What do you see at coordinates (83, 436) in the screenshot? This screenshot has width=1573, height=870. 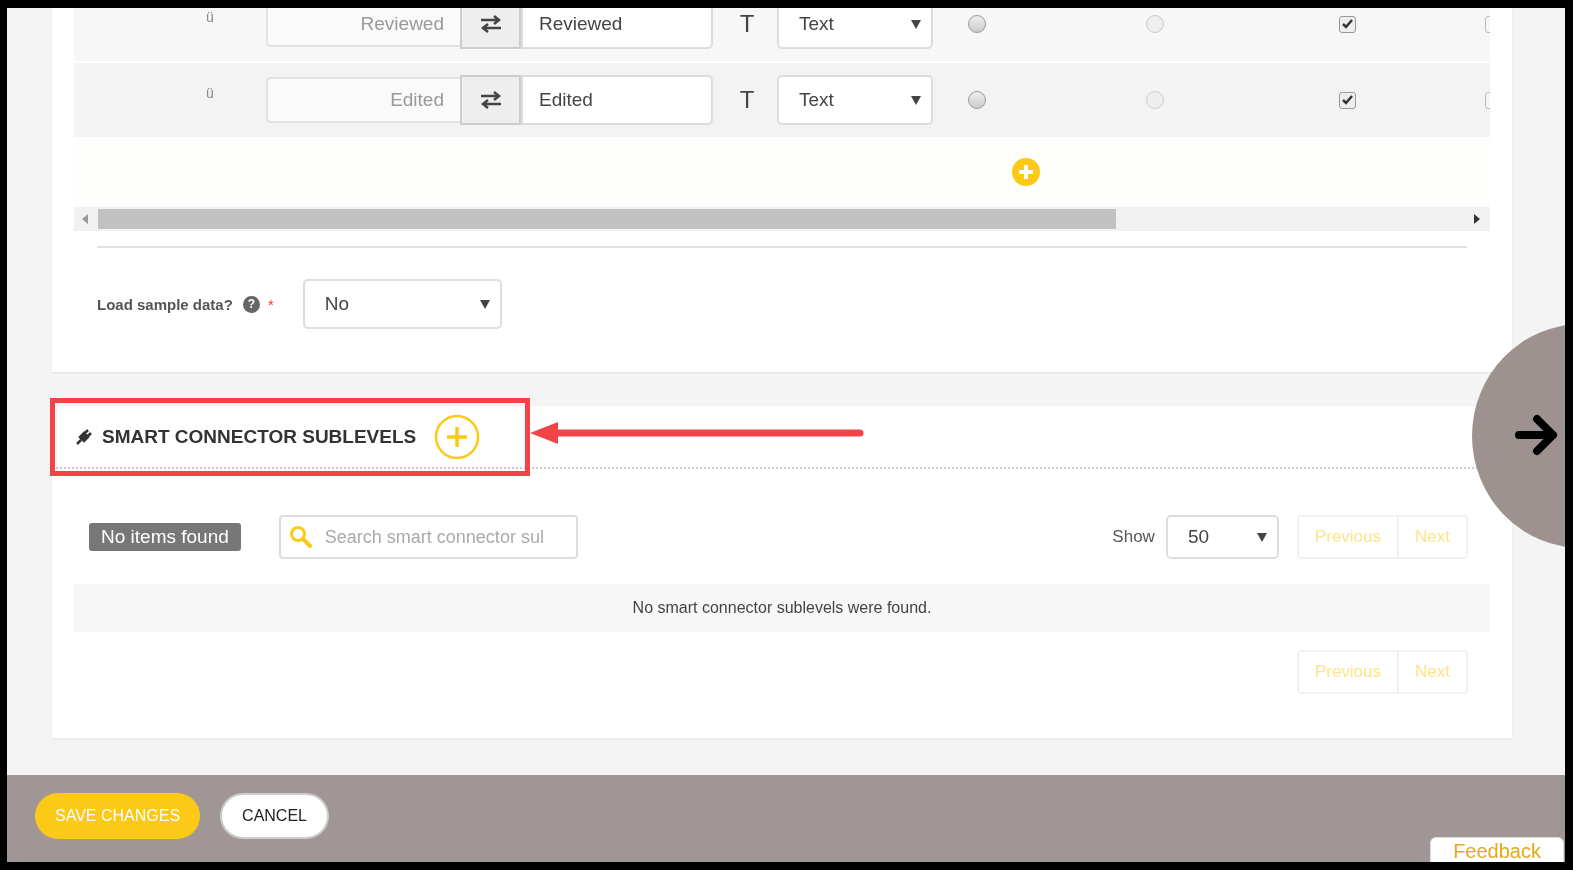 I see `plug-icon` at bounding box center [83, 436].